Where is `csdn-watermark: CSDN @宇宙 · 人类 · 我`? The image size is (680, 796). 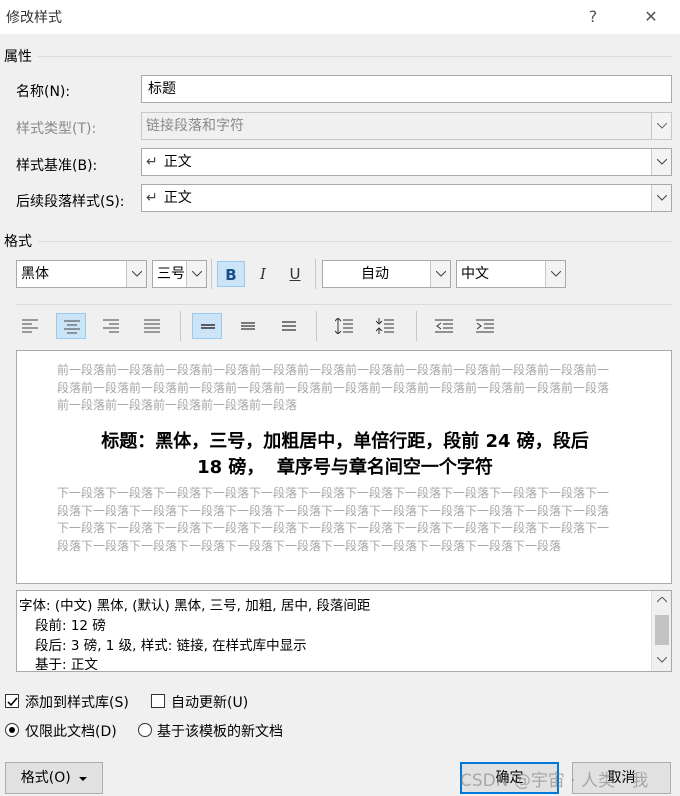 csdn-watermark: CSDN @宇宙 · 人类 · 我 is located at coordinates (554, 781).